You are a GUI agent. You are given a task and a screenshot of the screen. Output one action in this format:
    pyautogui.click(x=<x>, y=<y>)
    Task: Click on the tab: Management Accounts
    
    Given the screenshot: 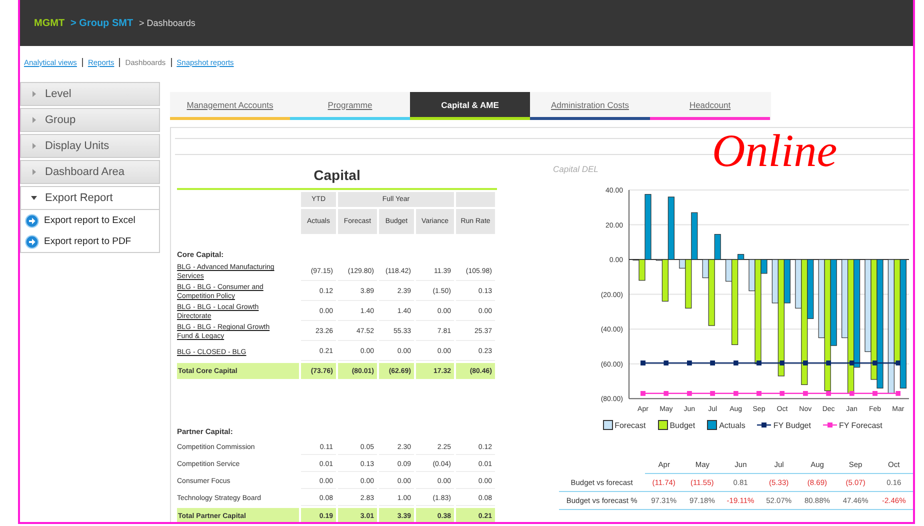 What is the action you would take?
    pyautogui.click(x=230, y=106)
    